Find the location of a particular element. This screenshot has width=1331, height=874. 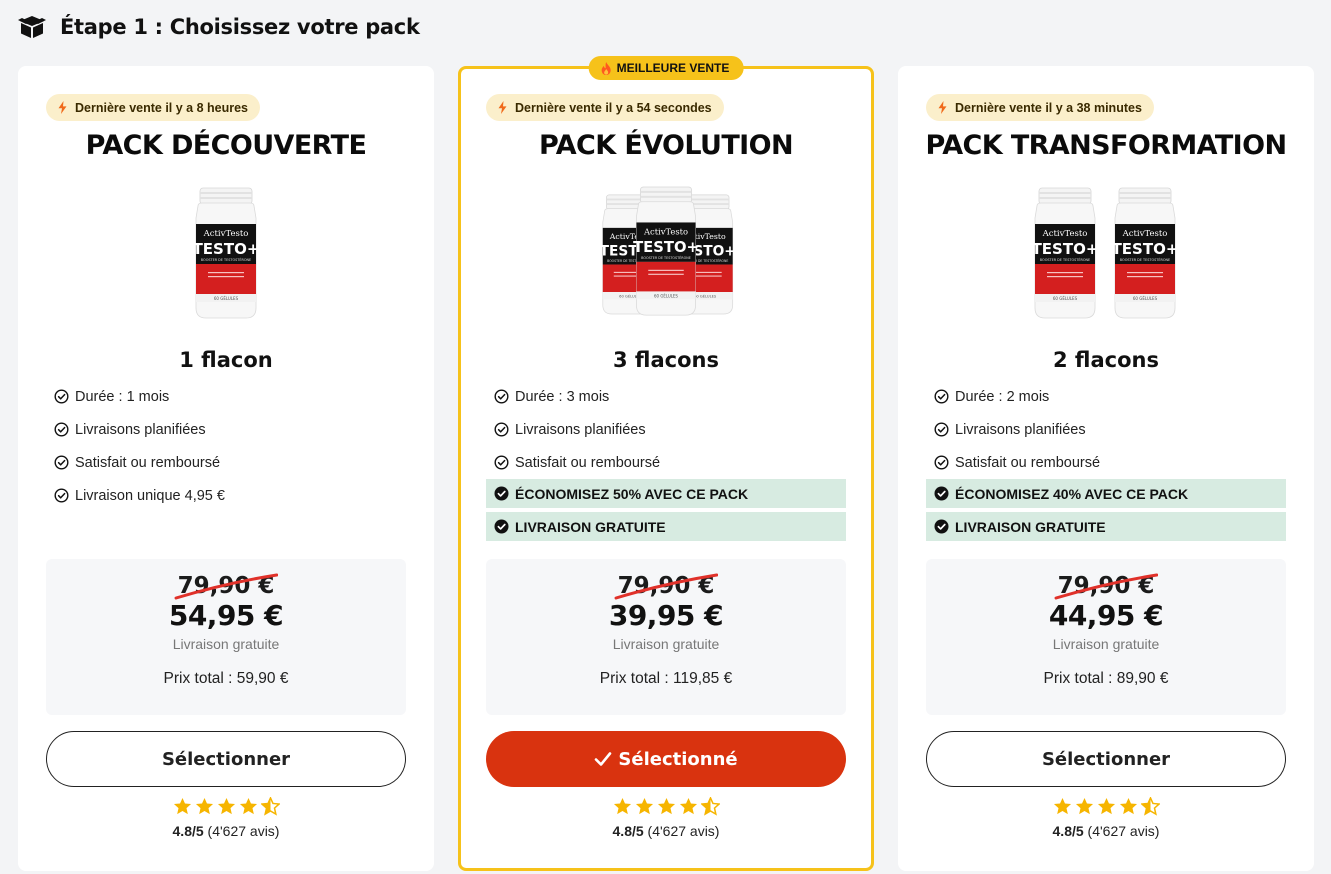

feature-highlight: ÉCONOMISEZ 40% AVEC CE PACK is located at coordinates (1106, 493).